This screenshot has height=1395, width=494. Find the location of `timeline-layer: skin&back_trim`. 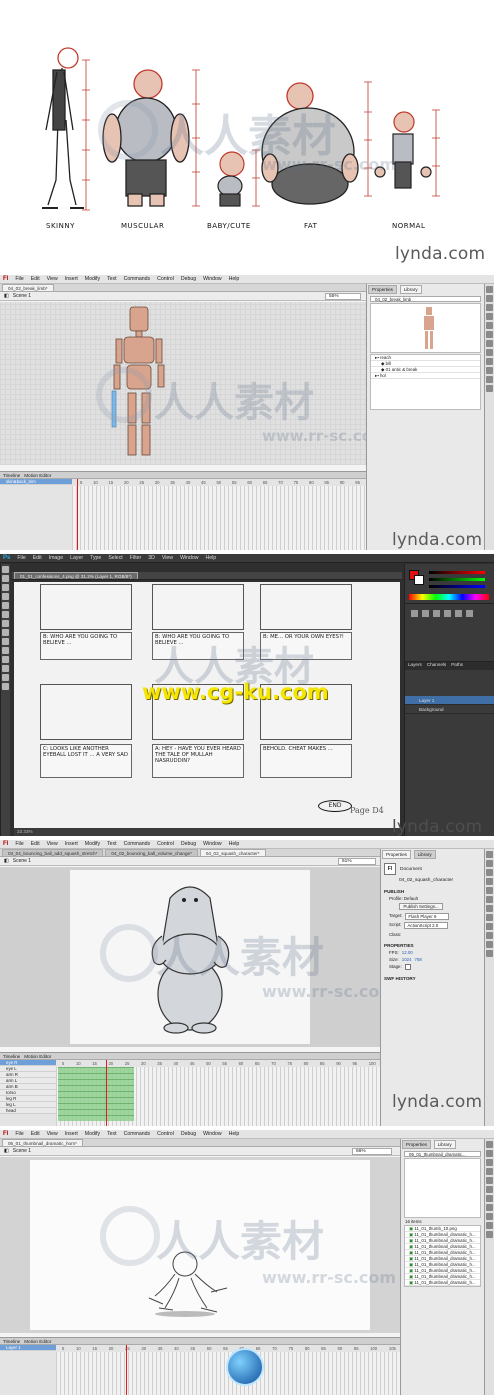

timeline-layer: skin&back_trim is located at coordinates (36, 482).